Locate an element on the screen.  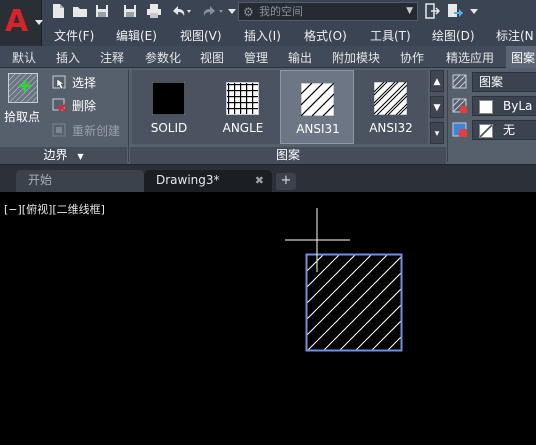
tab-featured-apps: 精选应用 is located at coordinates (470, 57).